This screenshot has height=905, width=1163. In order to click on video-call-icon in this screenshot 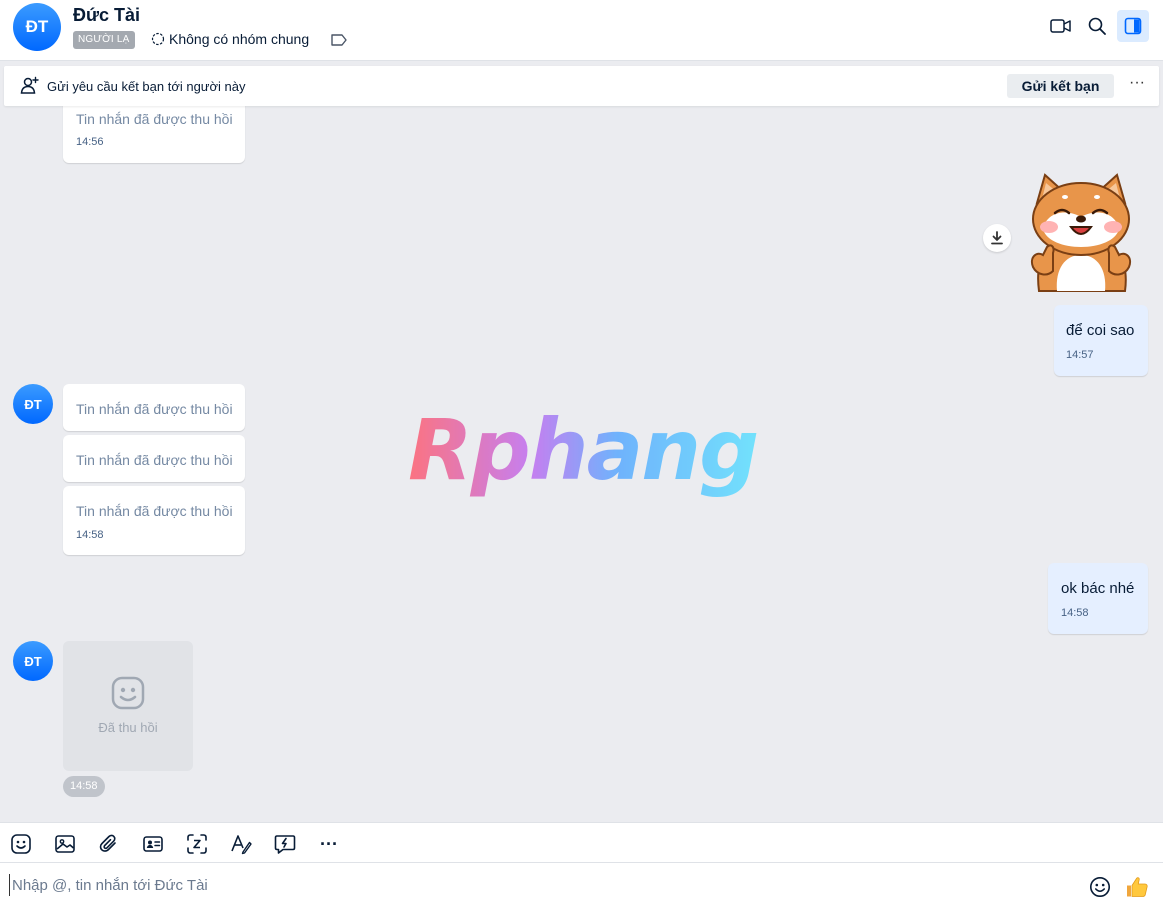, I will do `click(1060, 26)`.